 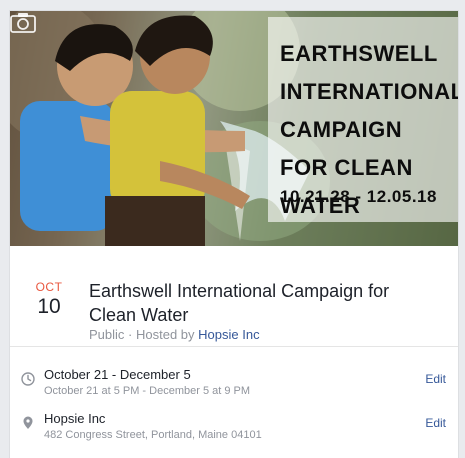 I want to click on event-date-badge: OCT 10, so click(x=49, y=300).